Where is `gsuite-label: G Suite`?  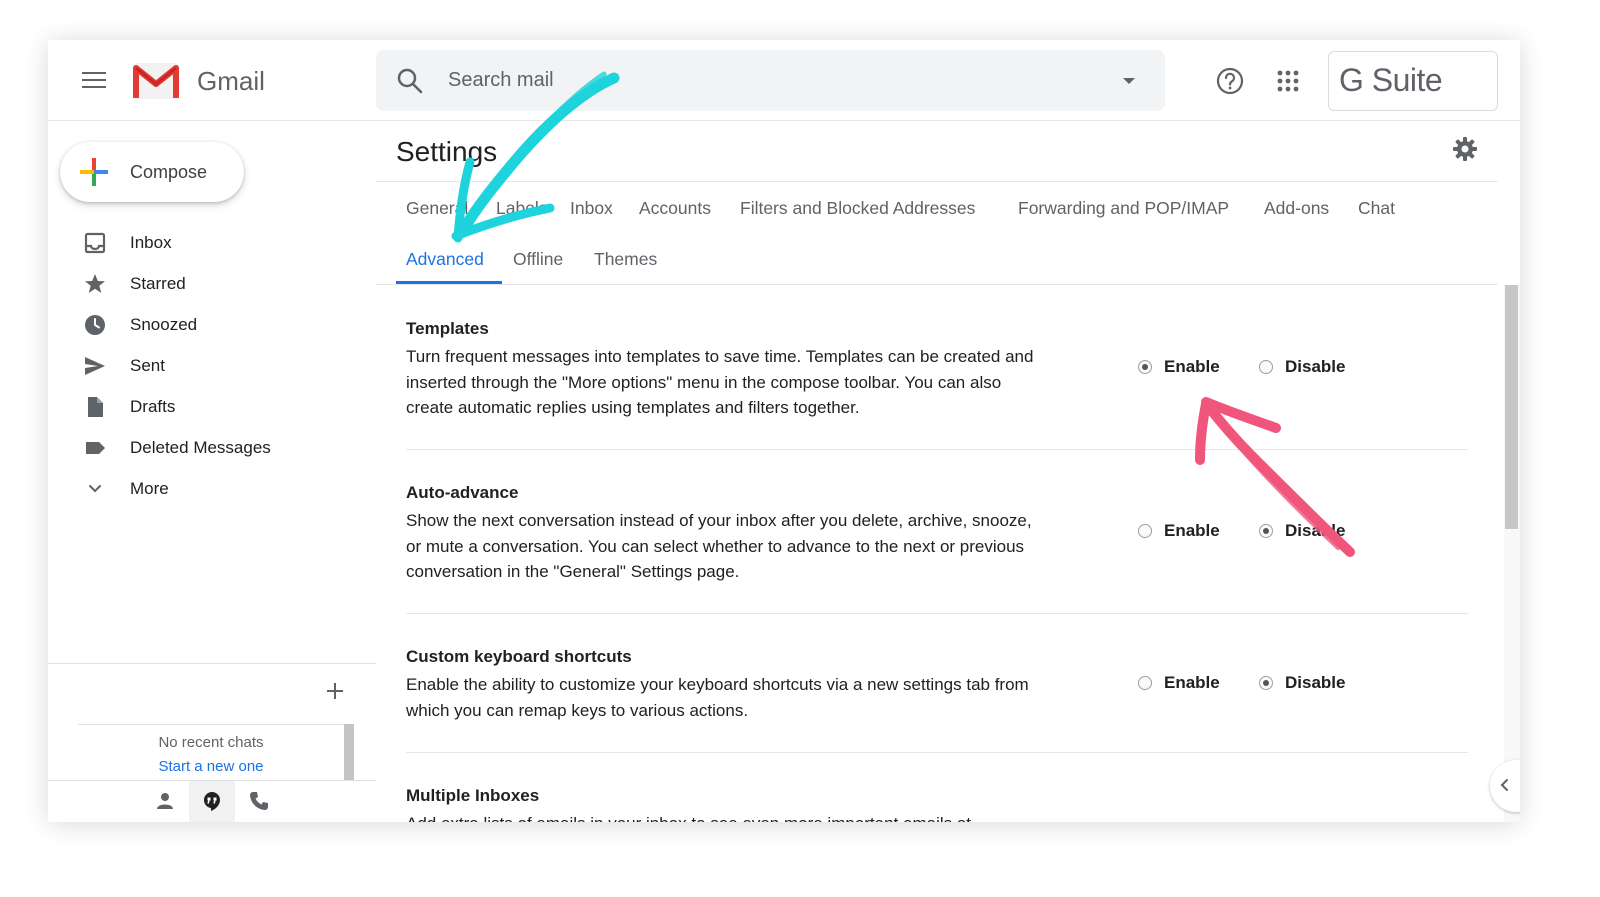 gsuite-label: G Suite is located at coordinates (1391, 80).